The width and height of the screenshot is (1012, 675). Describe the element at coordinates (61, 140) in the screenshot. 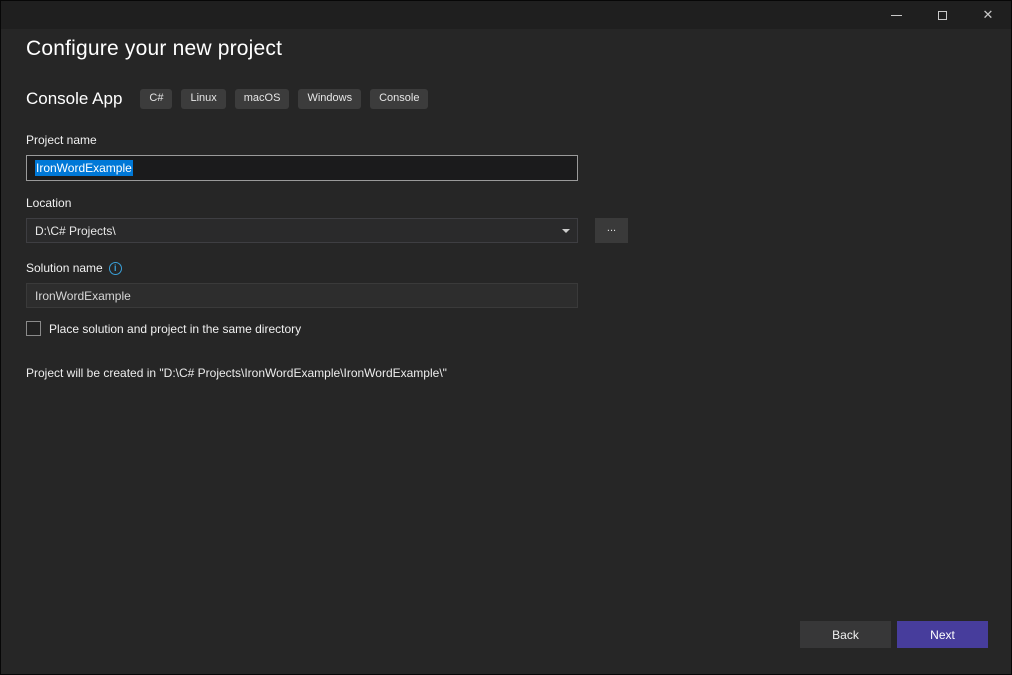

I see `project-name-label: Project name` at that location.